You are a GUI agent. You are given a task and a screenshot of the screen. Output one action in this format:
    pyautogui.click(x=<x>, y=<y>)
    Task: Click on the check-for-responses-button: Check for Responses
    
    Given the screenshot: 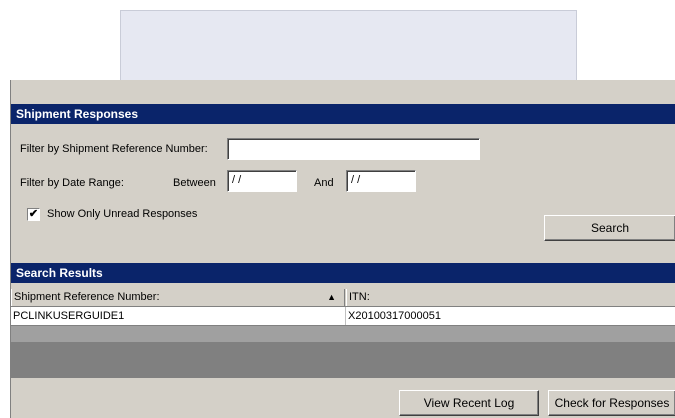 What is the action you would take?
    pyautogui.click(x=611, y=403)
    